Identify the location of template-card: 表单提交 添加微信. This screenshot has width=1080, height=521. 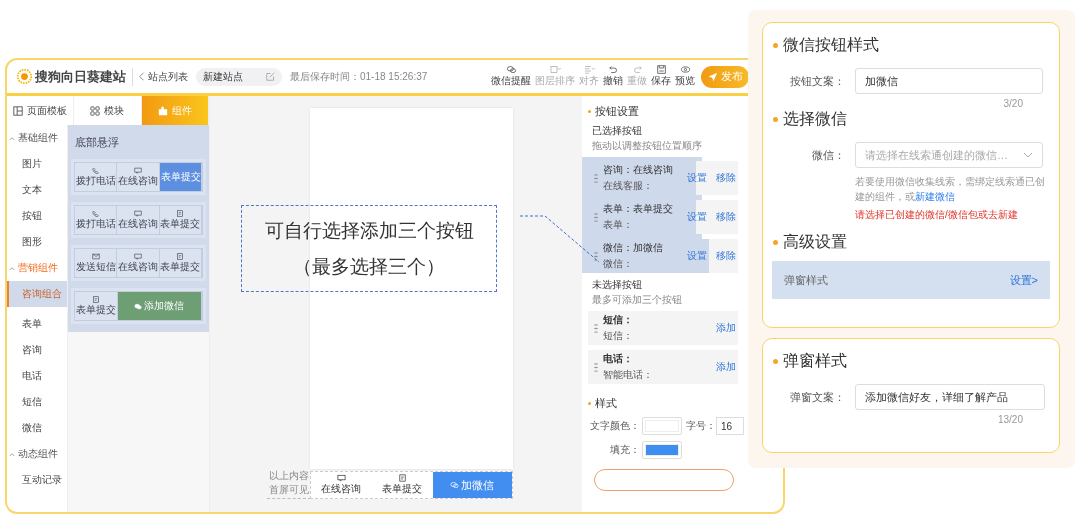
(138, 306).